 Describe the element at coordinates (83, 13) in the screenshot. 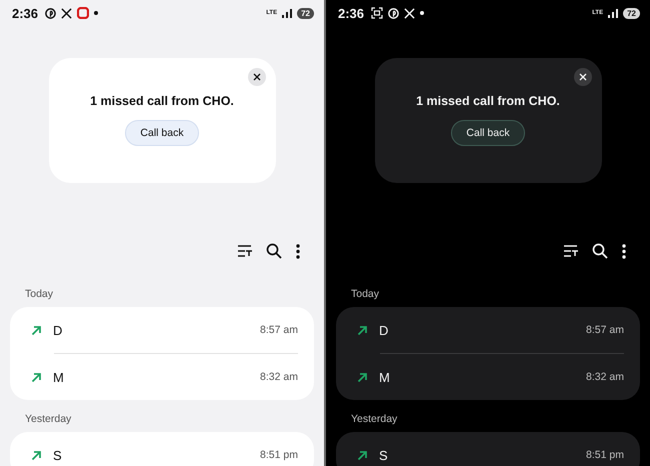

I see `app-icon` at that location.